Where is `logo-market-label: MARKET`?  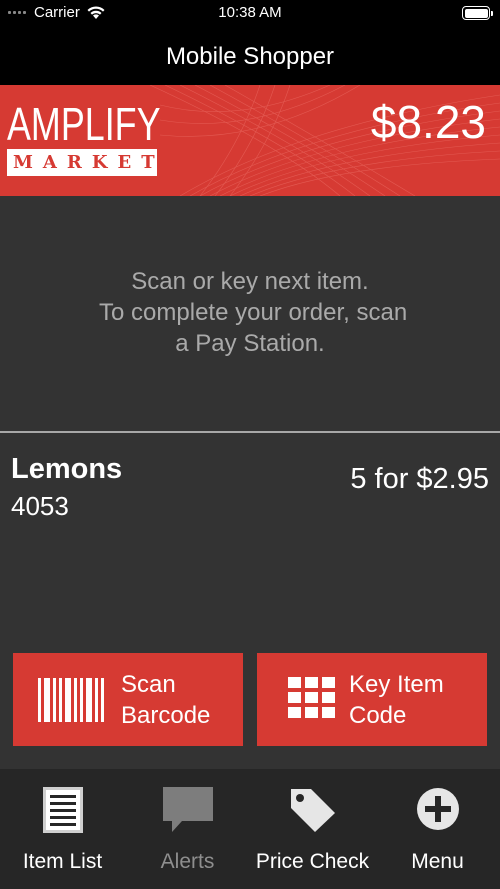
logo-market-label: MARKET is located at coordinates (82, 162).